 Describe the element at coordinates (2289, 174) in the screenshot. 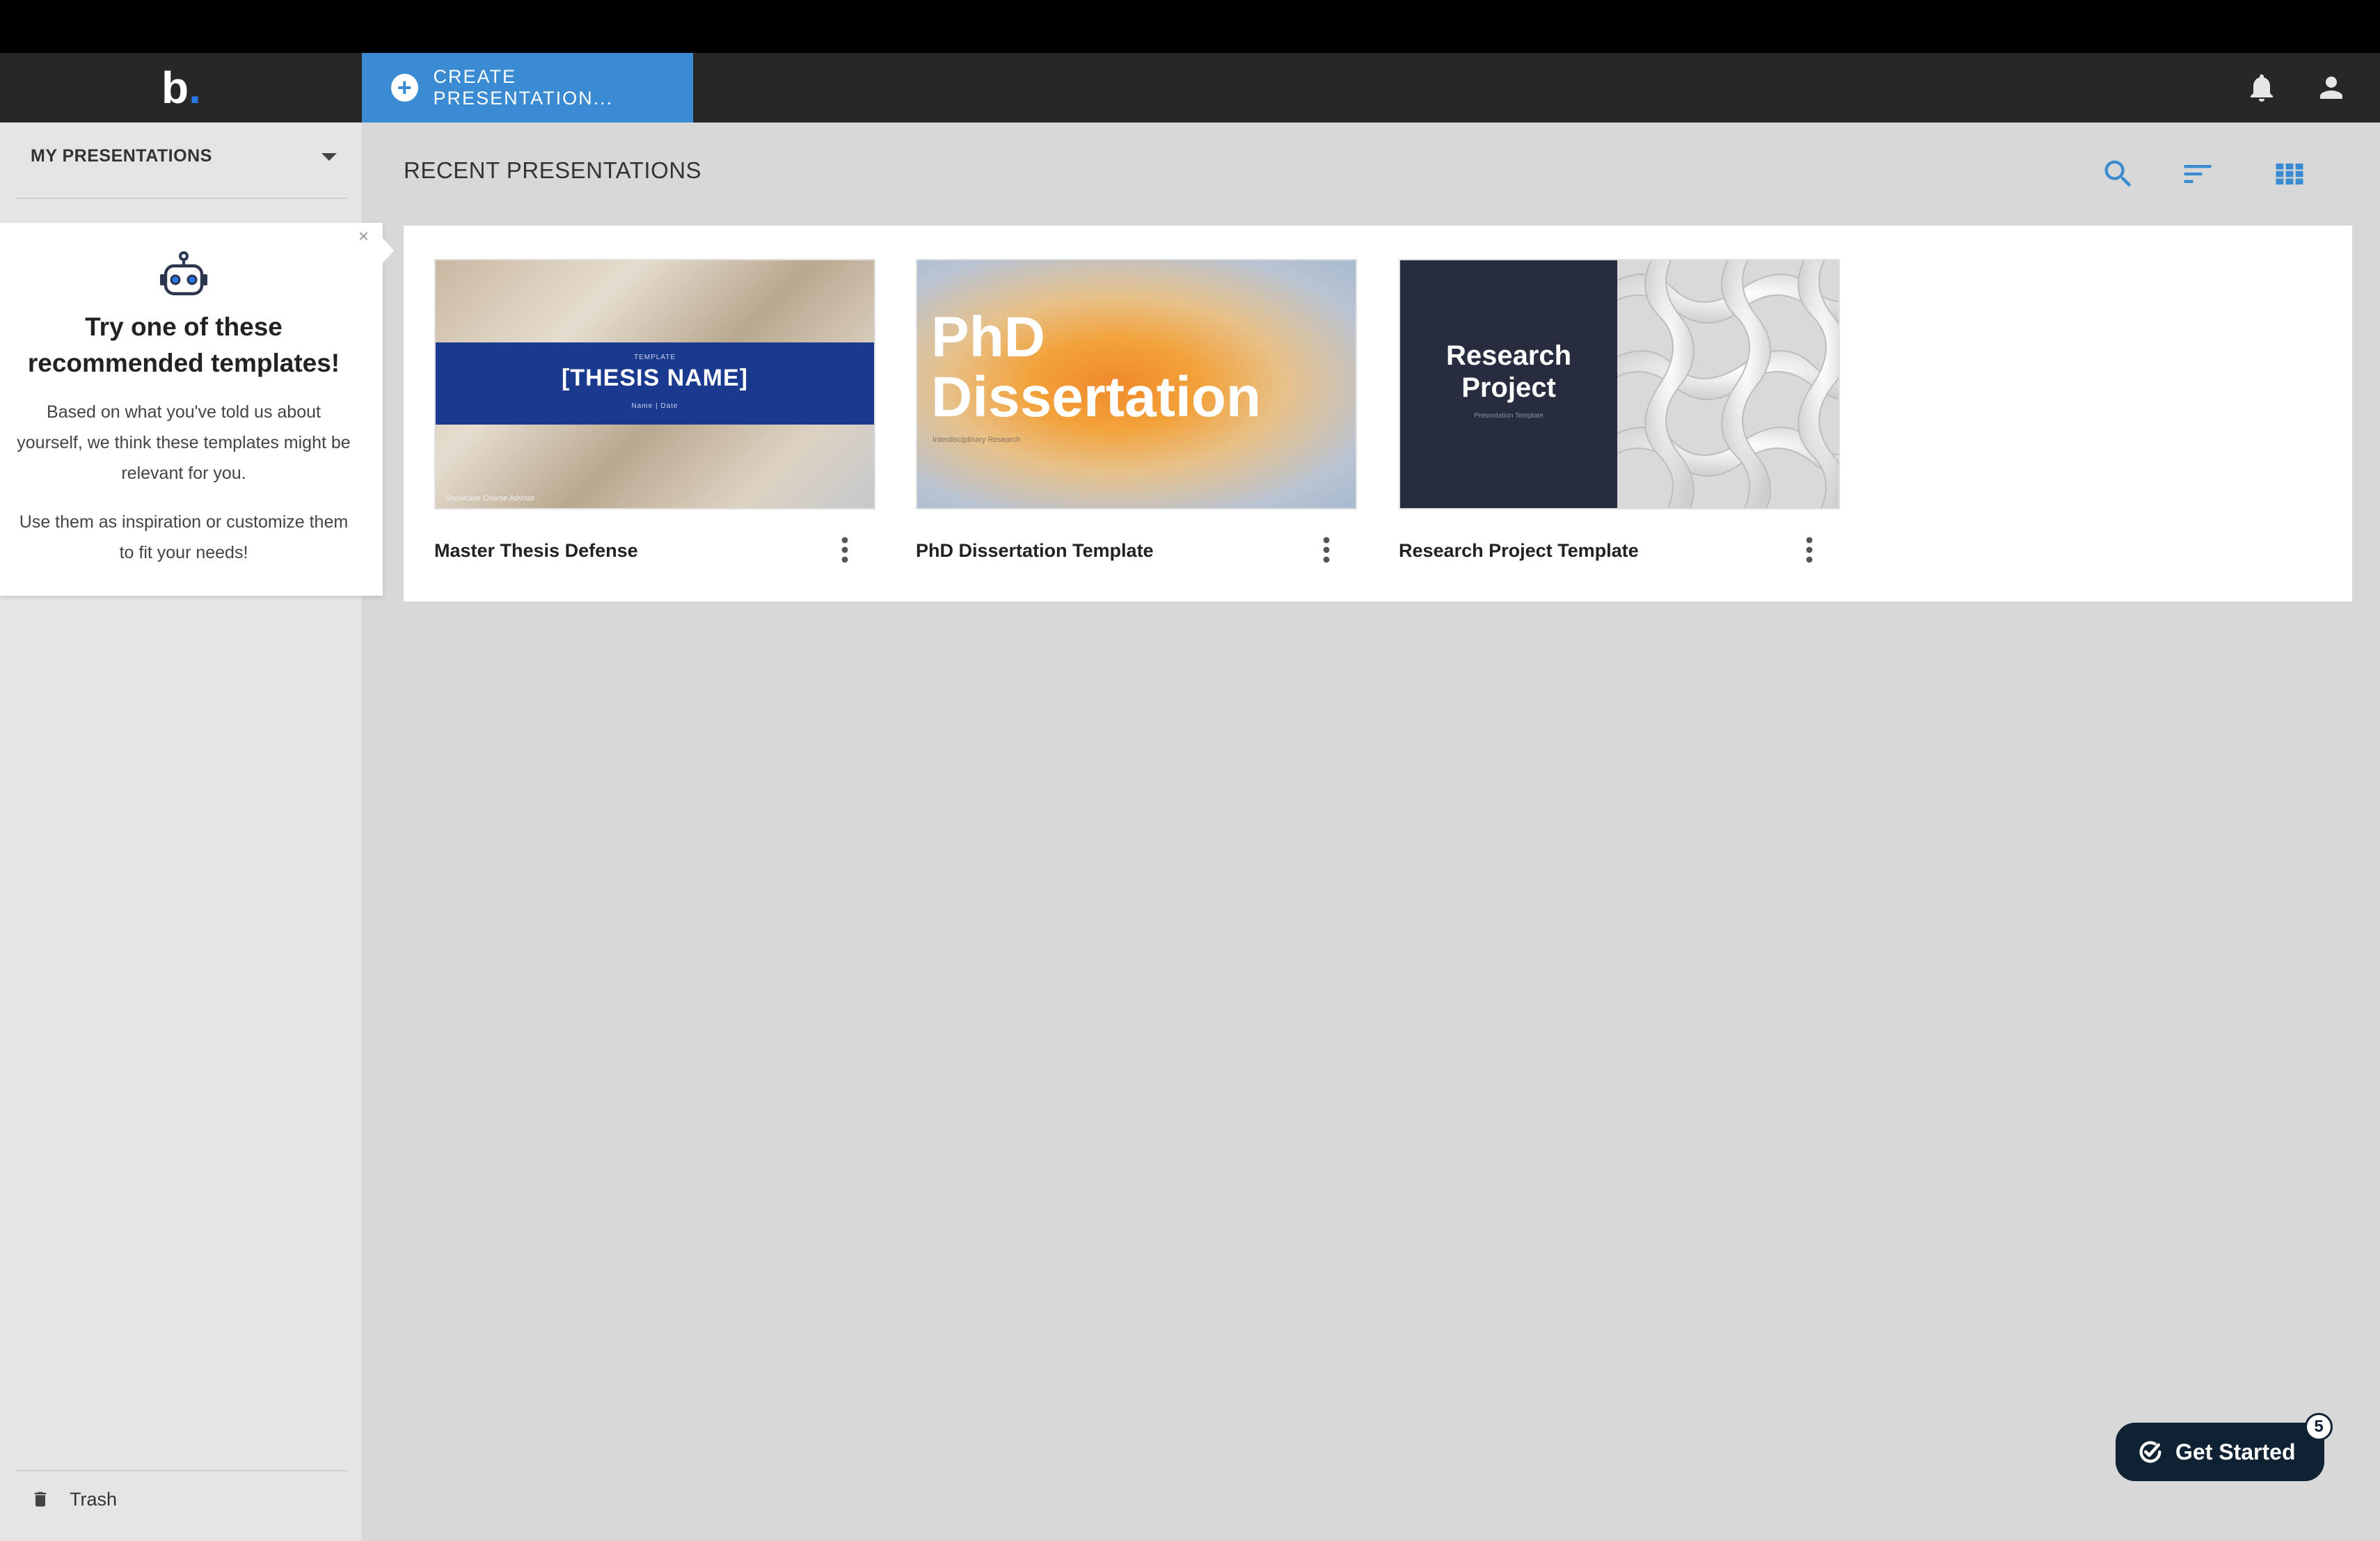

I see `grid-view-icon` at that location.